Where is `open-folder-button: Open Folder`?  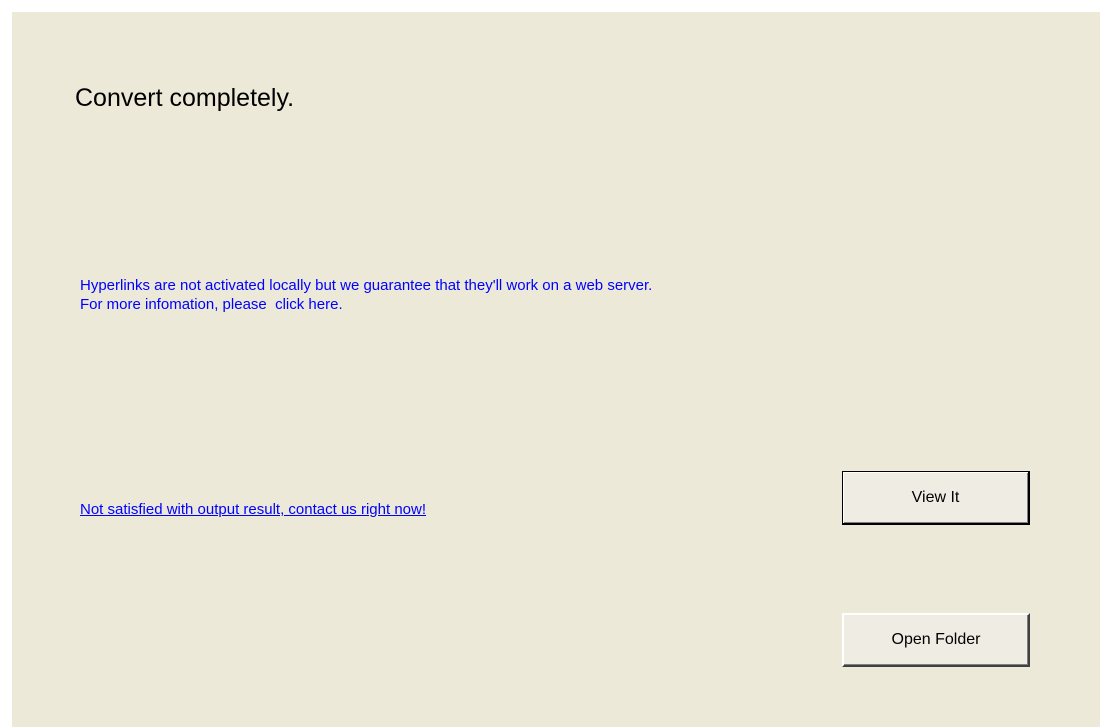
open-folder-button: Open Folder is located at coordinates (936, 640).